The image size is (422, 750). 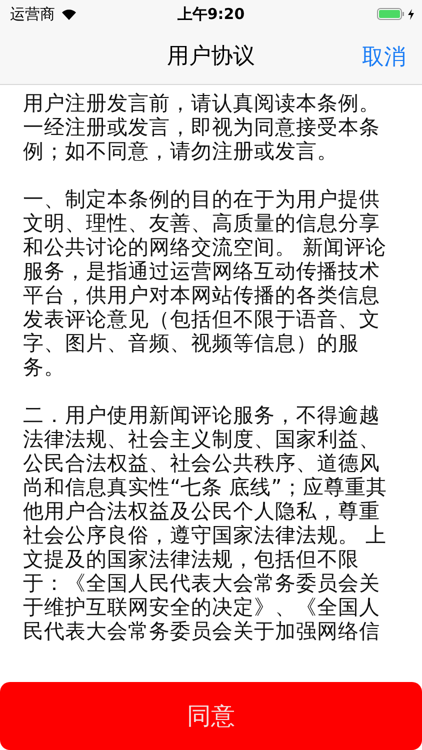 I want to click on agreement-paragraph: 用户注册发言前，请认真阅读本条例。 一经注册或发言，即视为同意接受本条 例；如不同意，请勿注册或发言。, so click(x=201, y=127).